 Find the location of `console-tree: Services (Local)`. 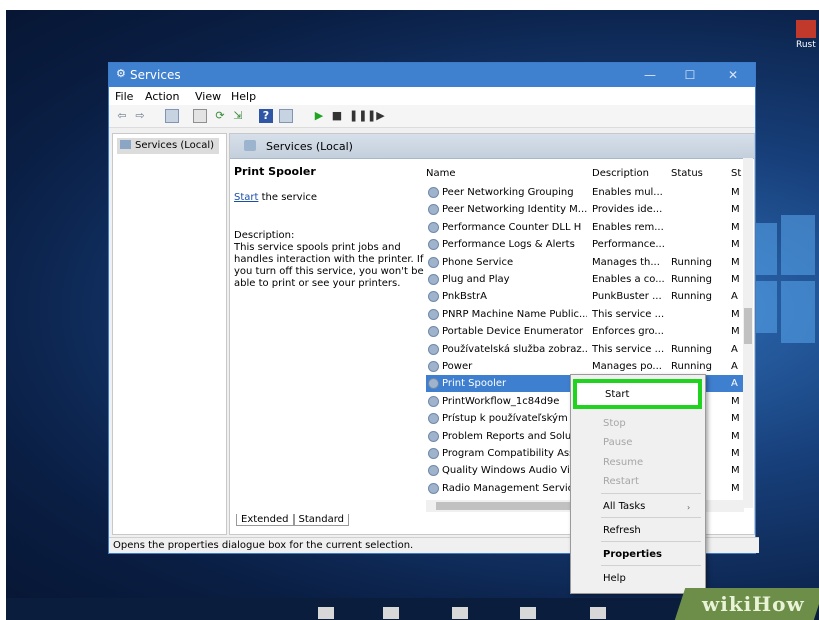

console-tree: Services (Local) is located at coordinates (169, 334).